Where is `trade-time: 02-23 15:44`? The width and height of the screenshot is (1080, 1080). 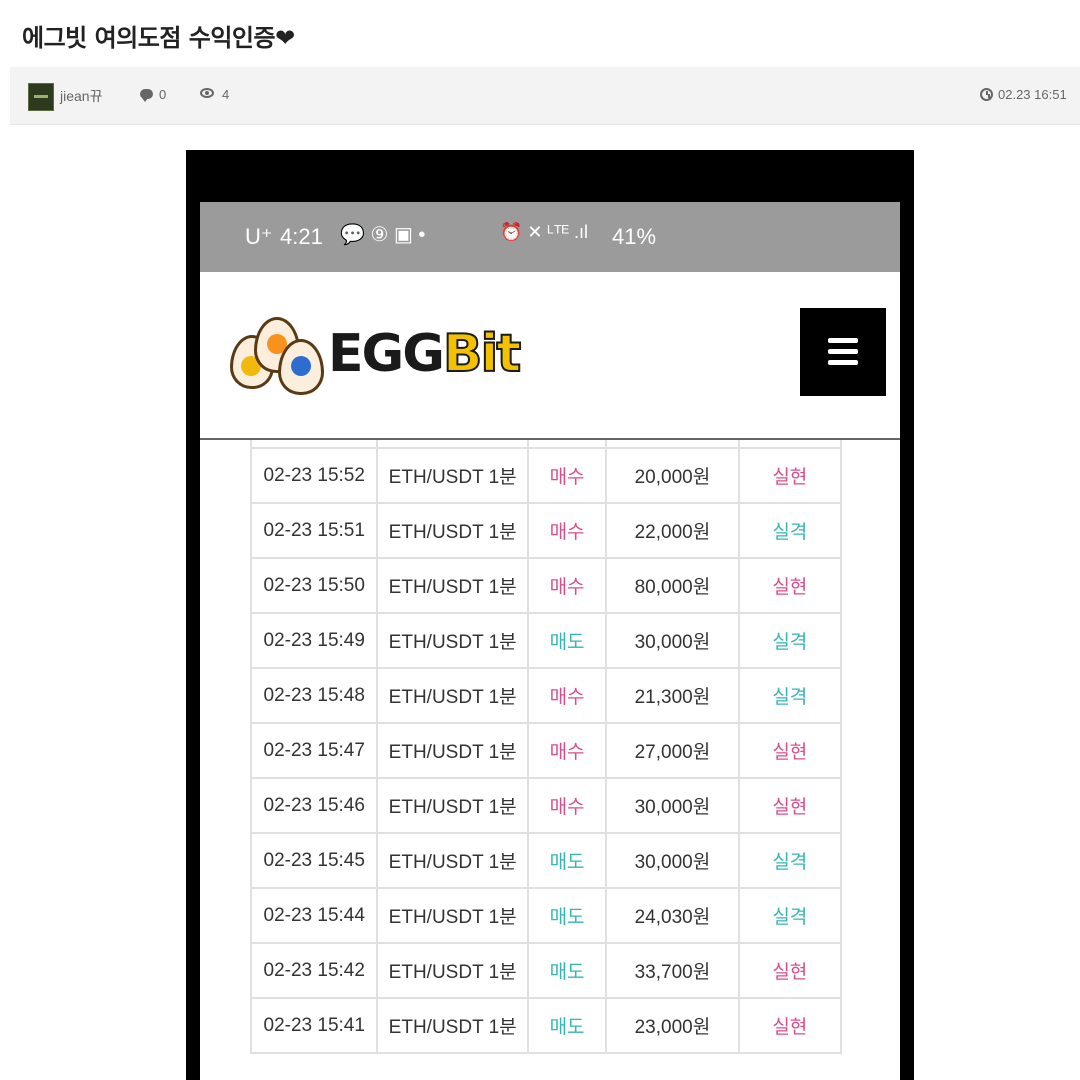 trade-time: 02-23 15:44 is located at coordinates (314, 915).